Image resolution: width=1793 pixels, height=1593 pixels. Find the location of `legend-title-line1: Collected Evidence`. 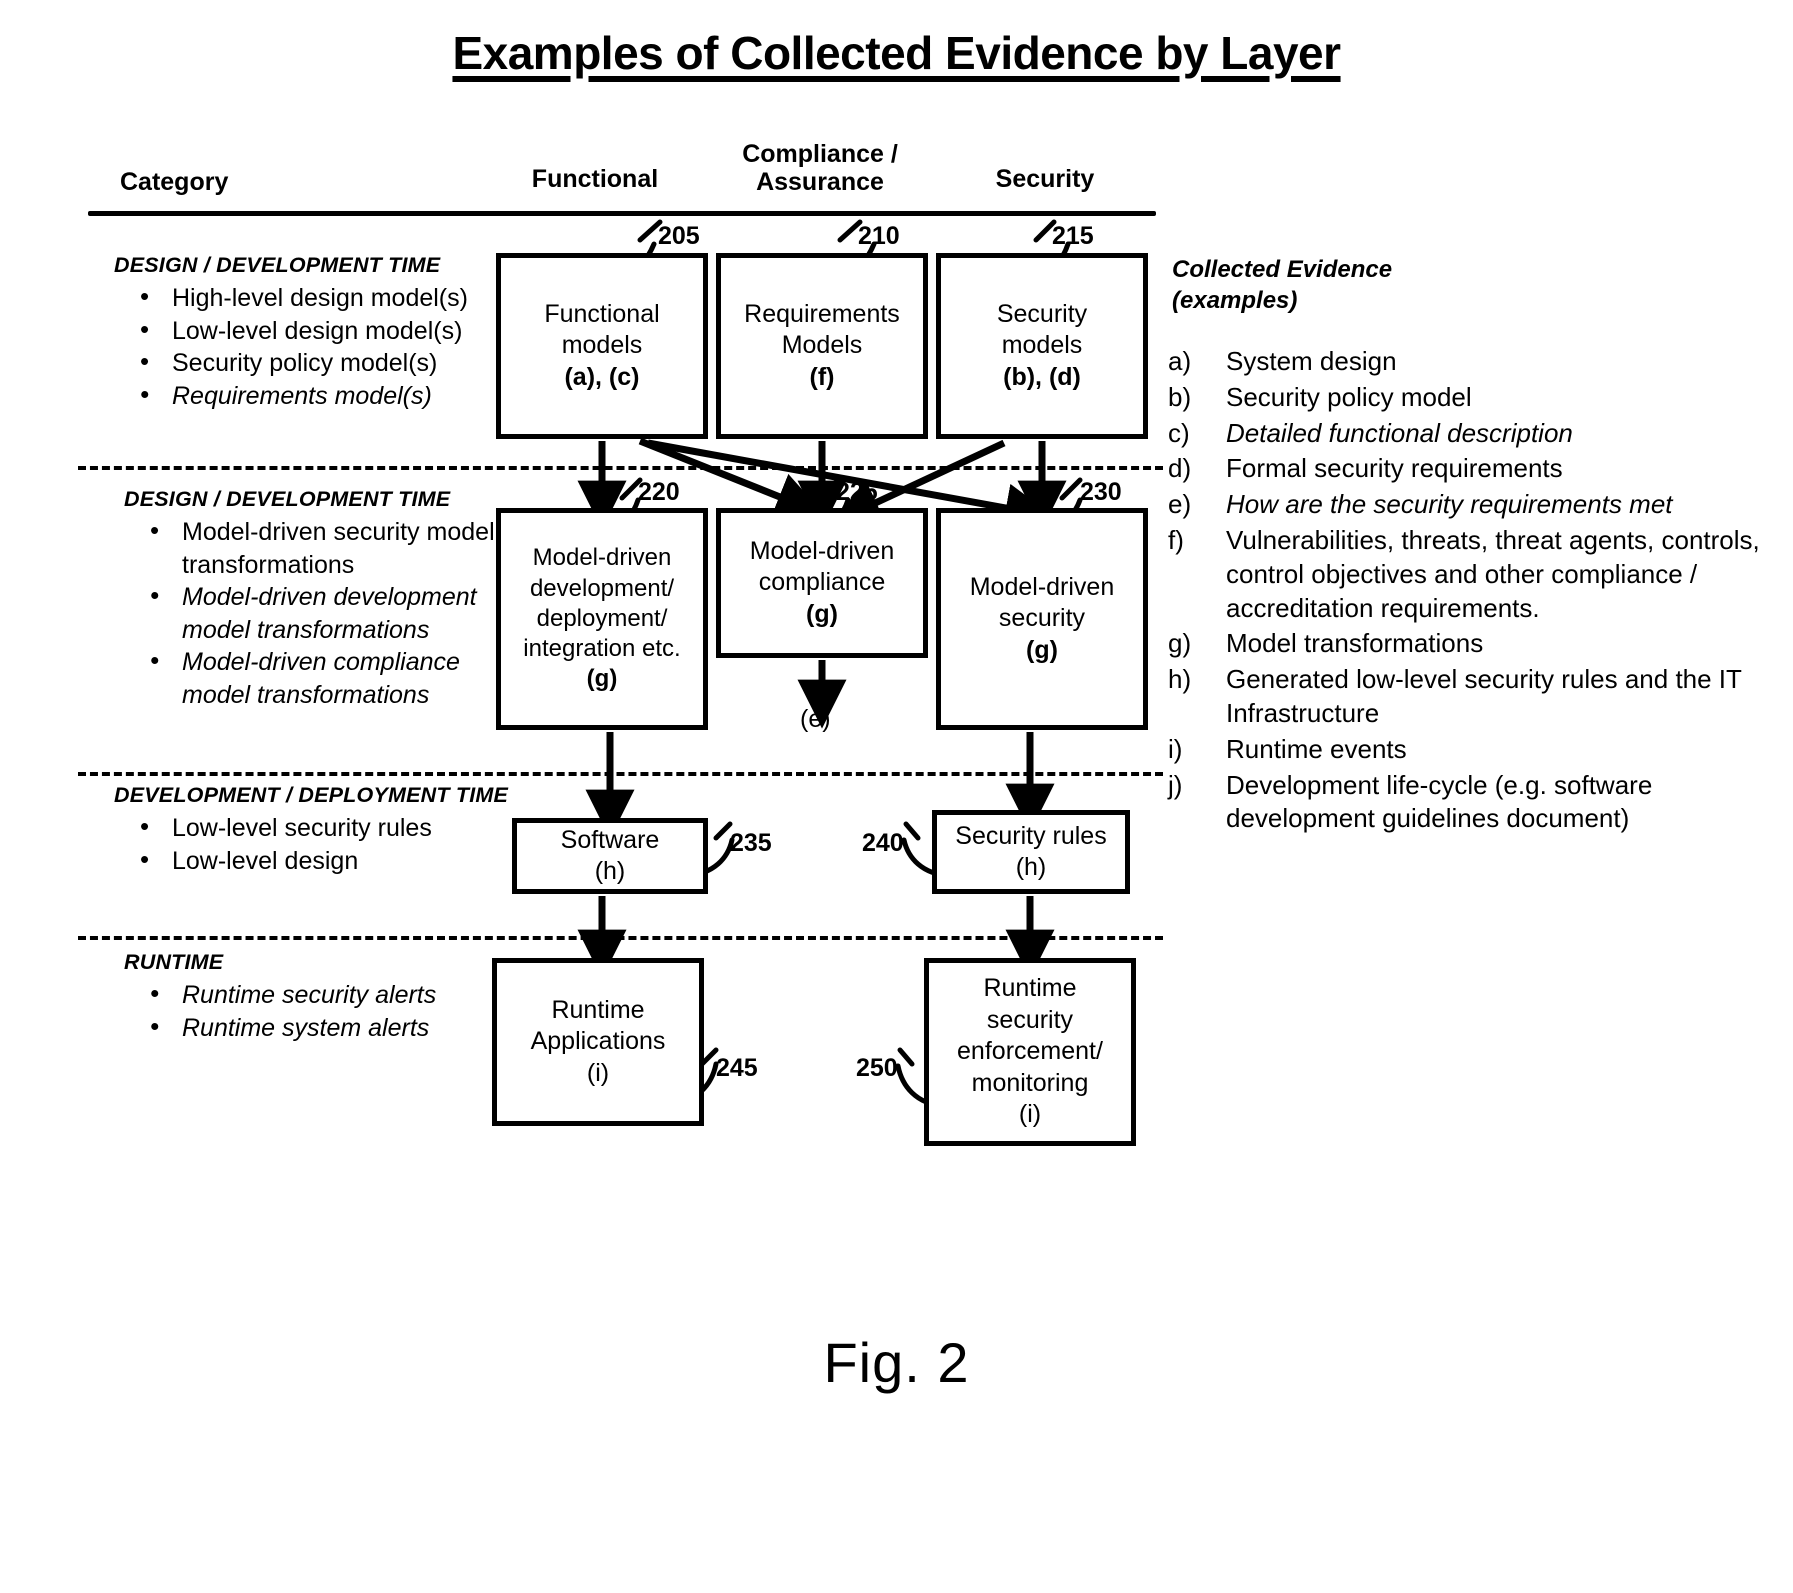

legend-title-line1: Collected Evidence is located at coordinates (1282, 269).